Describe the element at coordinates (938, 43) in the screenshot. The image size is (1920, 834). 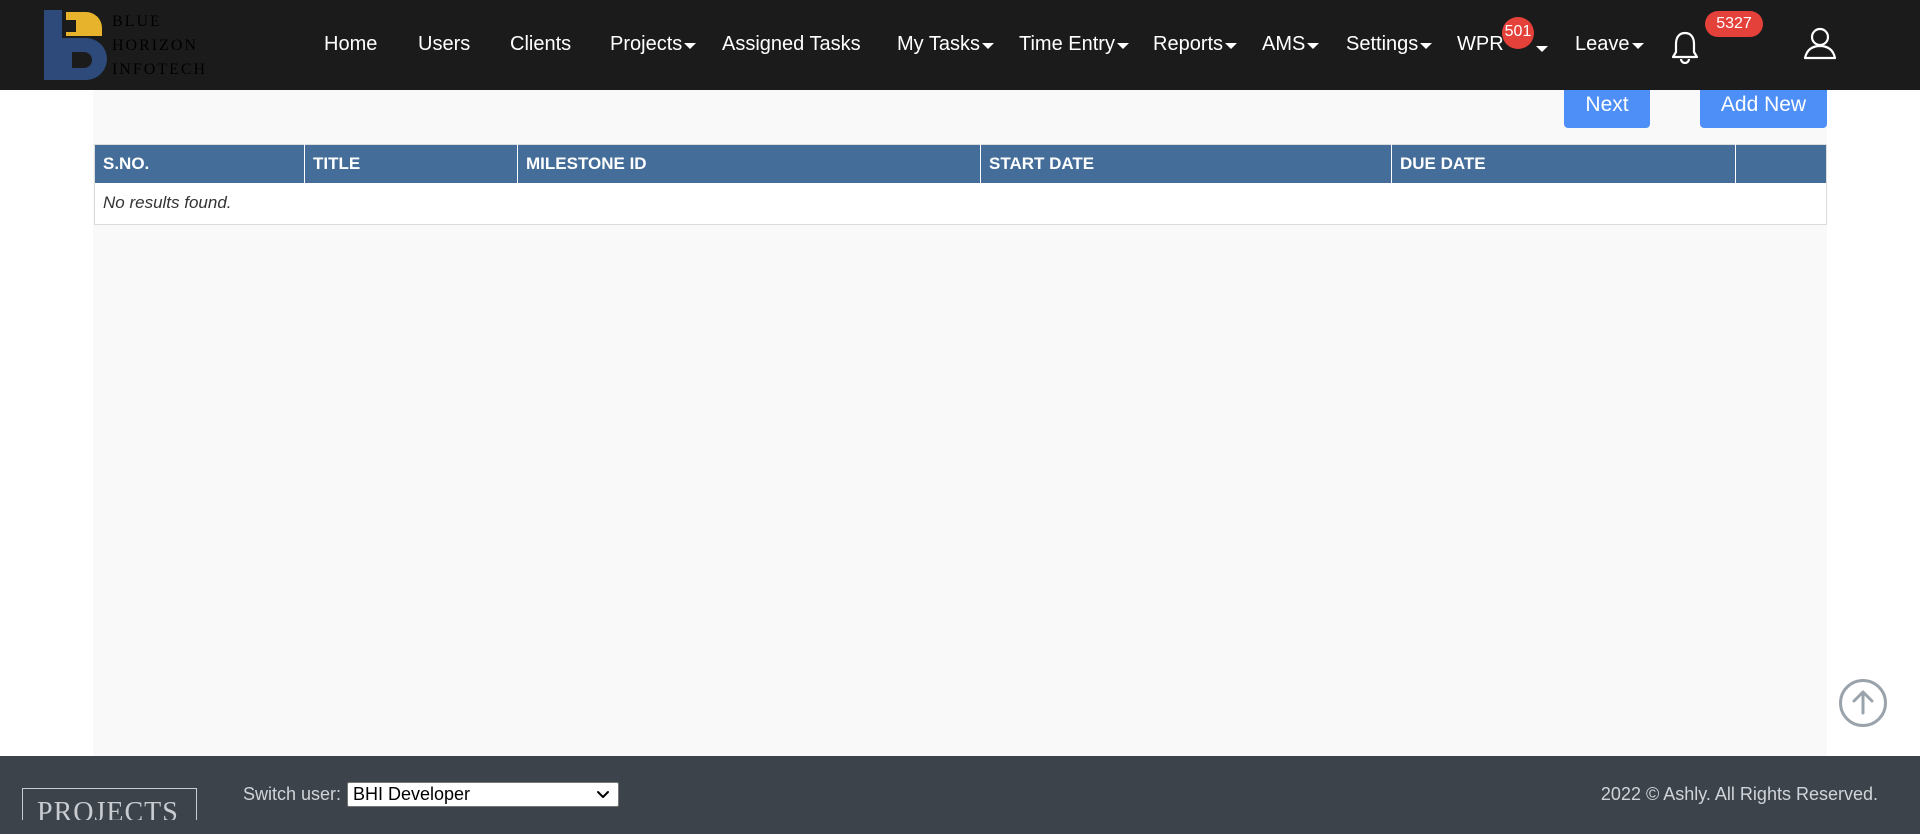
I see `nav-label: My Tasks` at that location.